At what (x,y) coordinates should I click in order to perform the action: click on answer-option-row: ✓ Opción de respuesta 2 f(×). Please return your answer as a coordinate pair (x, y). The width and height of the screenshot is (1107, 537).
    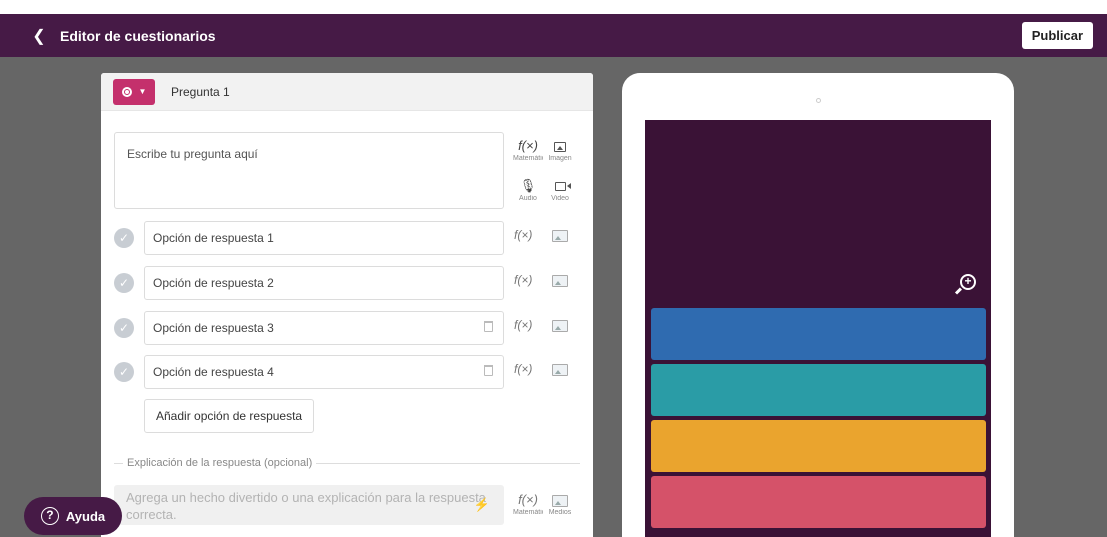
    Looking at the image, I should click on (349, 283).